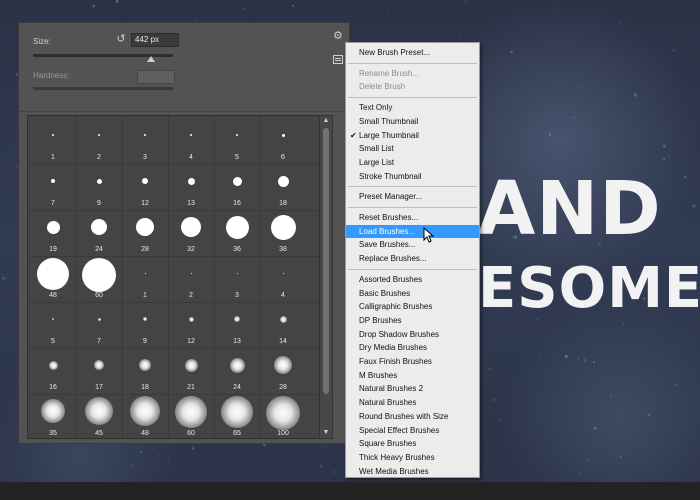 The image size is (700, 500). Describe the element at coordinates (338, 36) in the screenshot. I see `gear-icon: ⚙` at that location.